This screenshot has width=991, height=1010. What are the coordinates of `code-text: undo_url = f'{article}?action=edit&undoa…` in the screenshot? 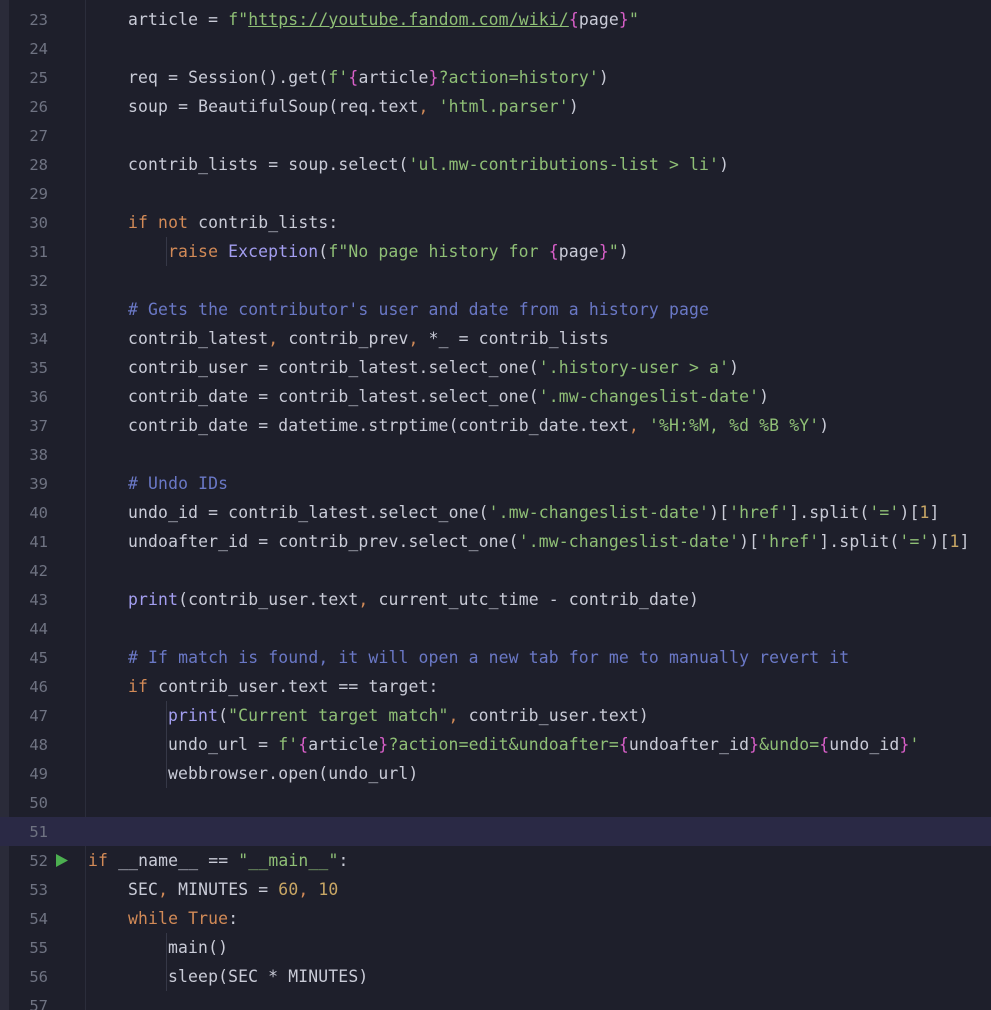 It's located at (544, 744).